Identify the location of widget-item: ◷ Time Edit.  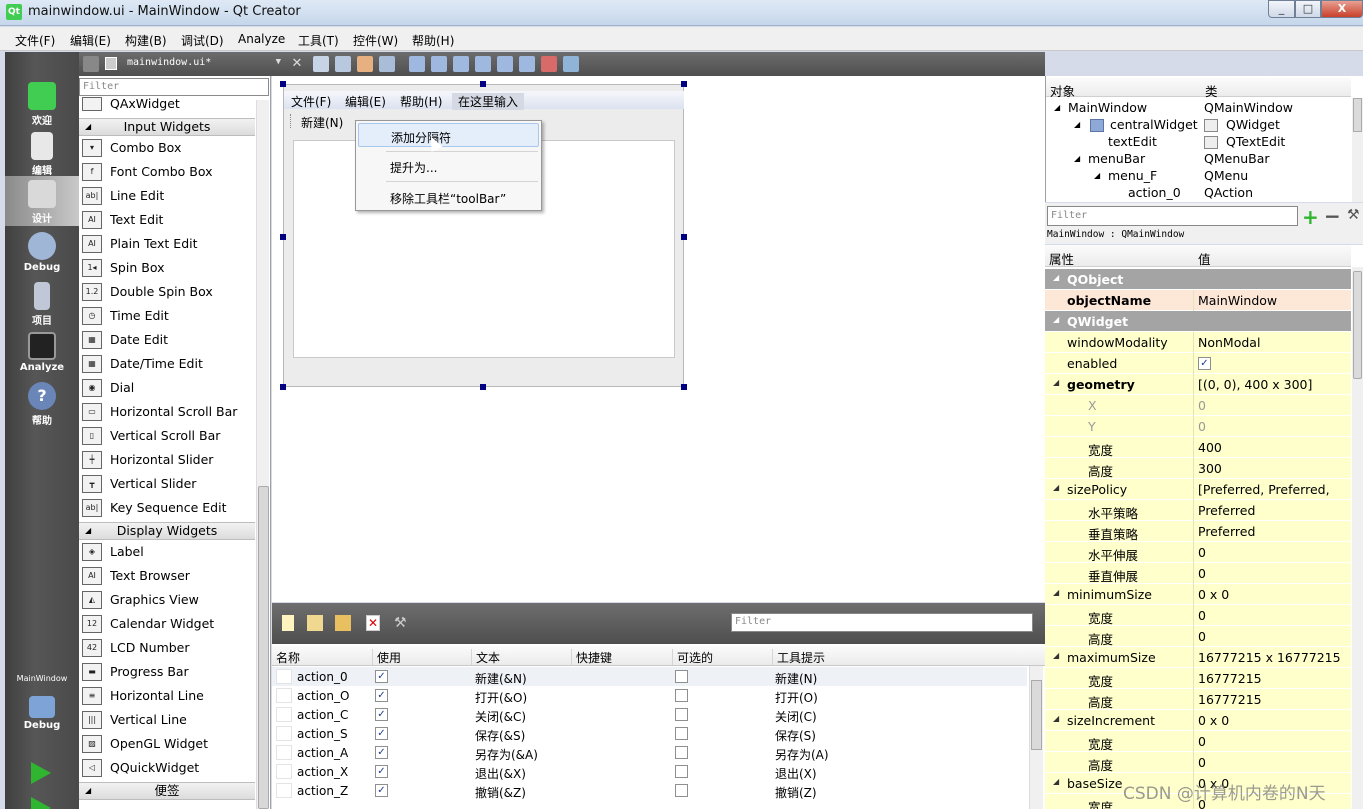
(167, 316).